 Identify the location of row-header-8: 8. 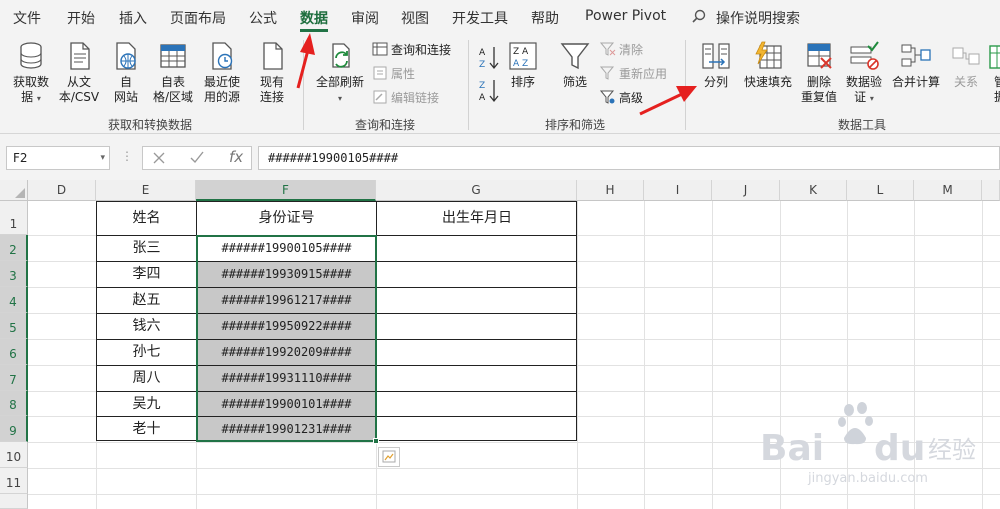
(14, 403).